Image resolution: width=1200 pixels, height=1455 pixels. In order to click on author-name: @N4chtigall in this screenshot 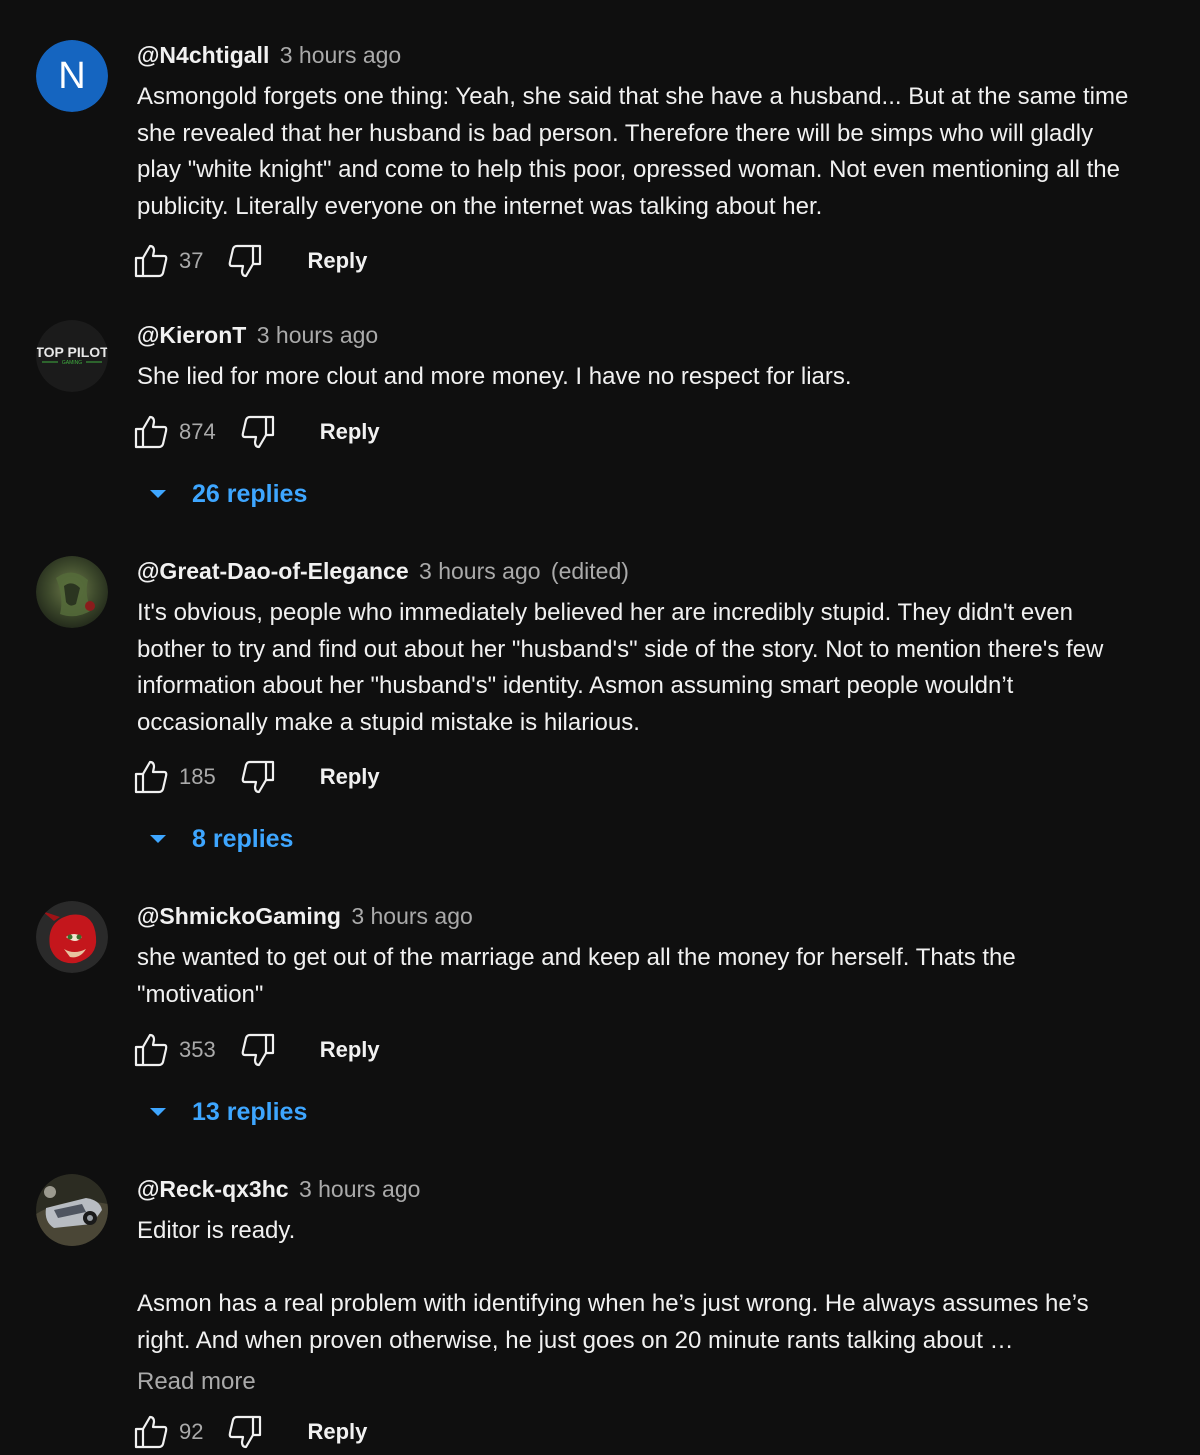, I will do `click(203, 55)`.